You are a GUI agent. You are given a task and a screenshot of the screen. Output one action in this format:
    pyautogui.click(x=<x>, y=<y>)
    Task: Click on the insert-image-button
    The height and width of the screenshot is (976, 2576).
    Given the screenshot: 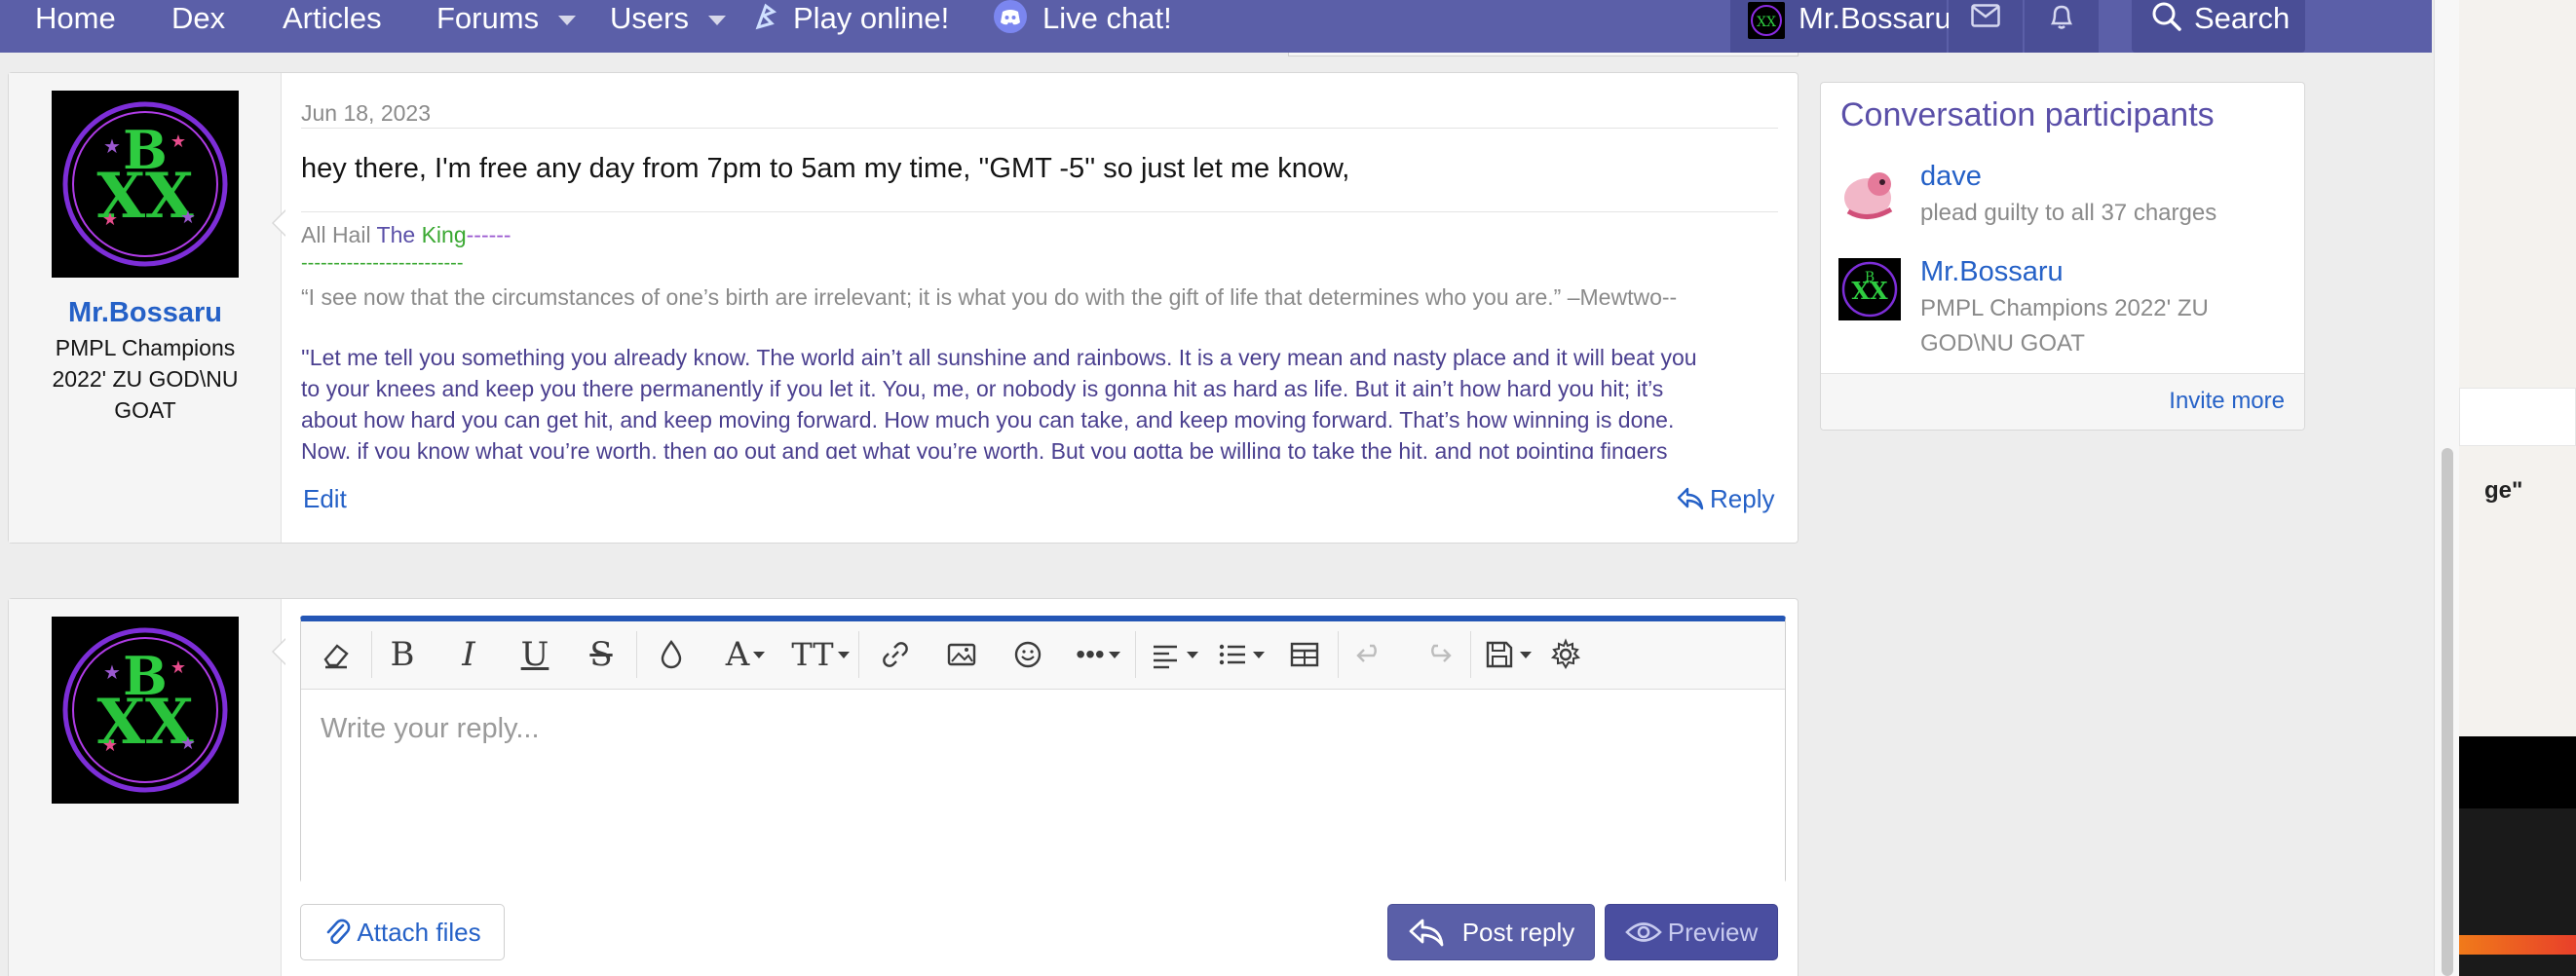 What is the action you would take?
    pyautogui.click(x=961, y=654)
    